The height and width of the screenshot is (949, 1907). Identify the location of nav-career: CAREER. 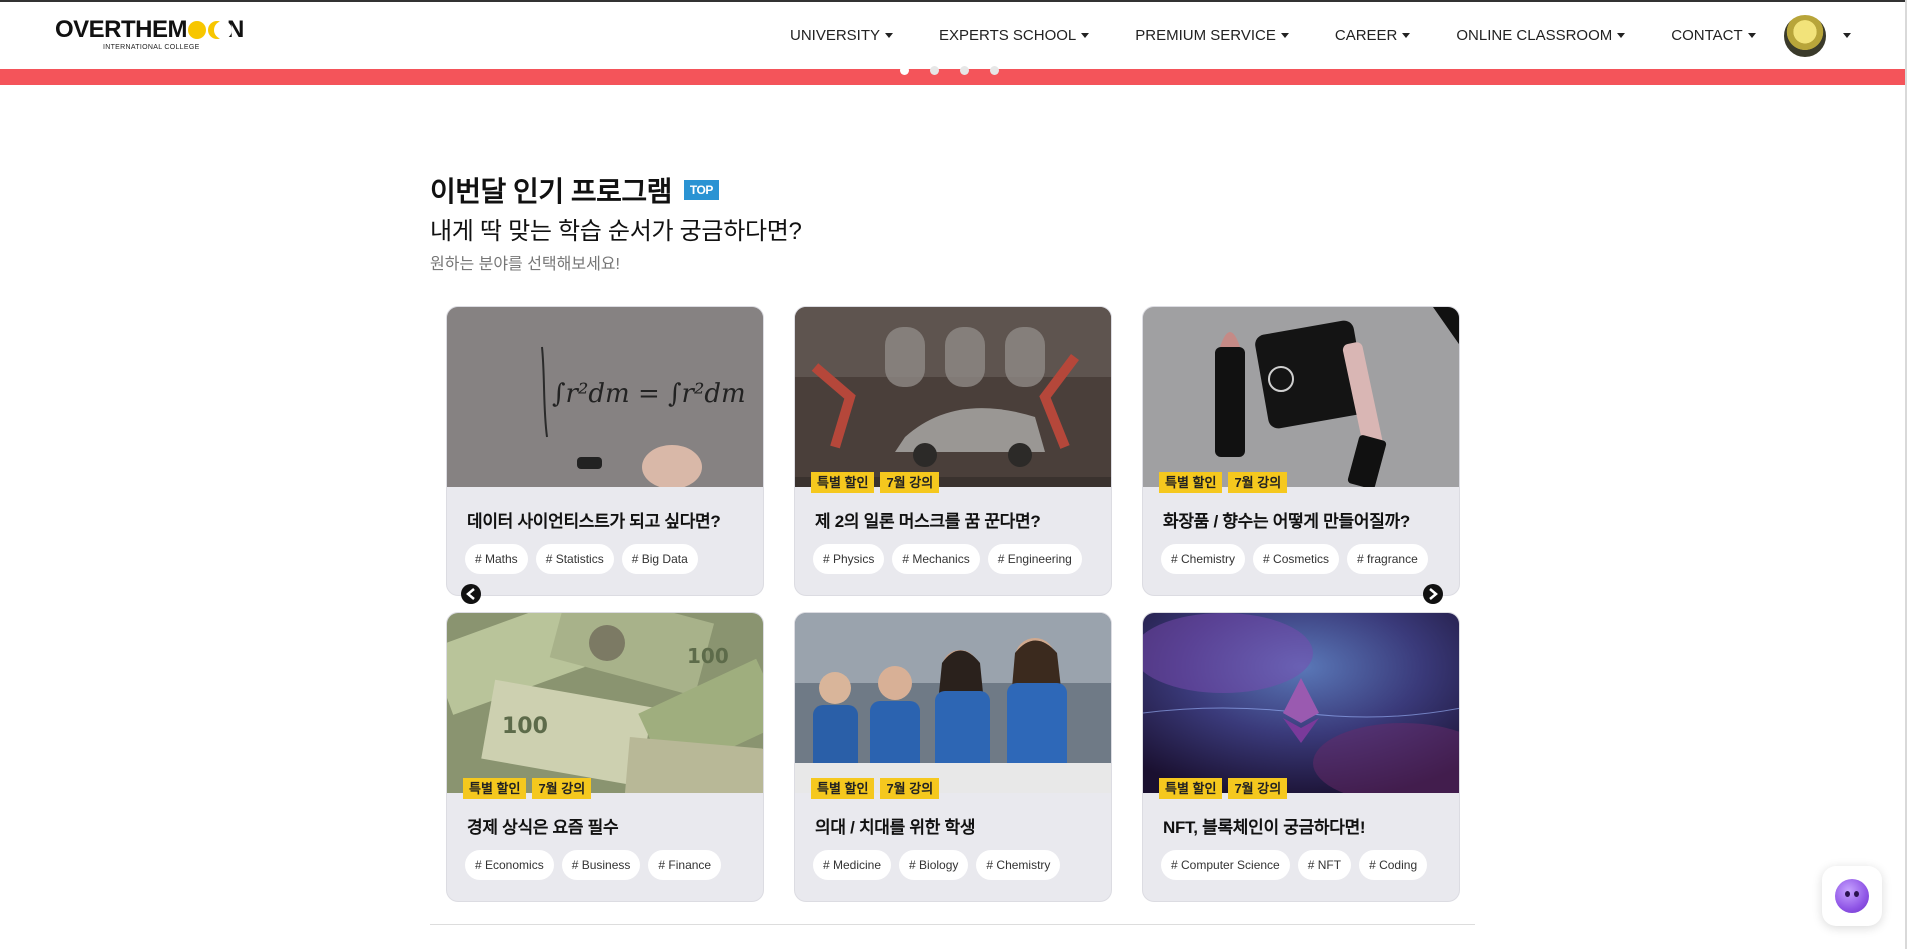
(1373, 35).